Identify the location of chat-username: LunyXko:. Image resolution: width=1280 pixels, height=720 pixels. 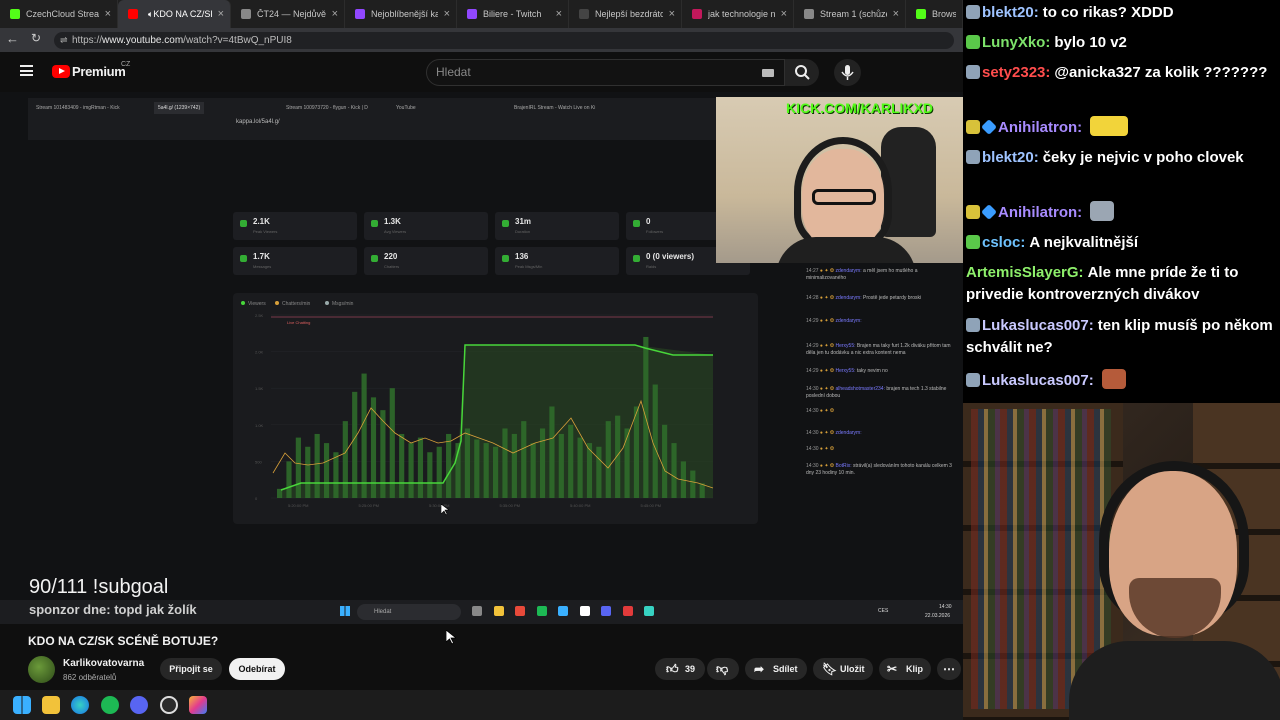
(1016, 42).